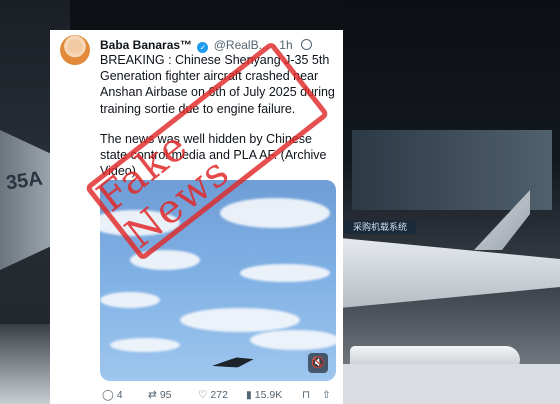 The image size is (560, 404). I want to click on views-count: 15.9K, so click(268, 395).